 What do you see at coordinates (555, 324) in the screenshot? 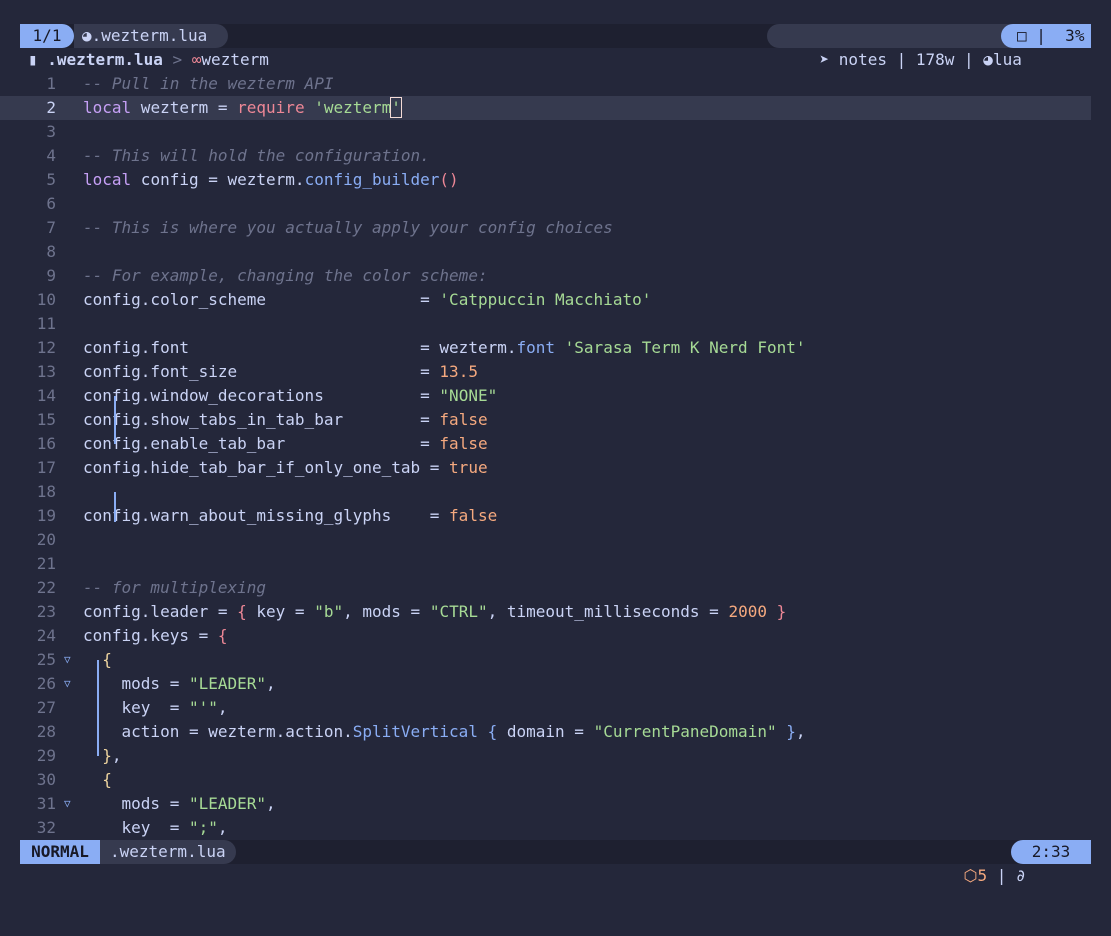
I see `code-line: 11` at bounding box center [555, 324].